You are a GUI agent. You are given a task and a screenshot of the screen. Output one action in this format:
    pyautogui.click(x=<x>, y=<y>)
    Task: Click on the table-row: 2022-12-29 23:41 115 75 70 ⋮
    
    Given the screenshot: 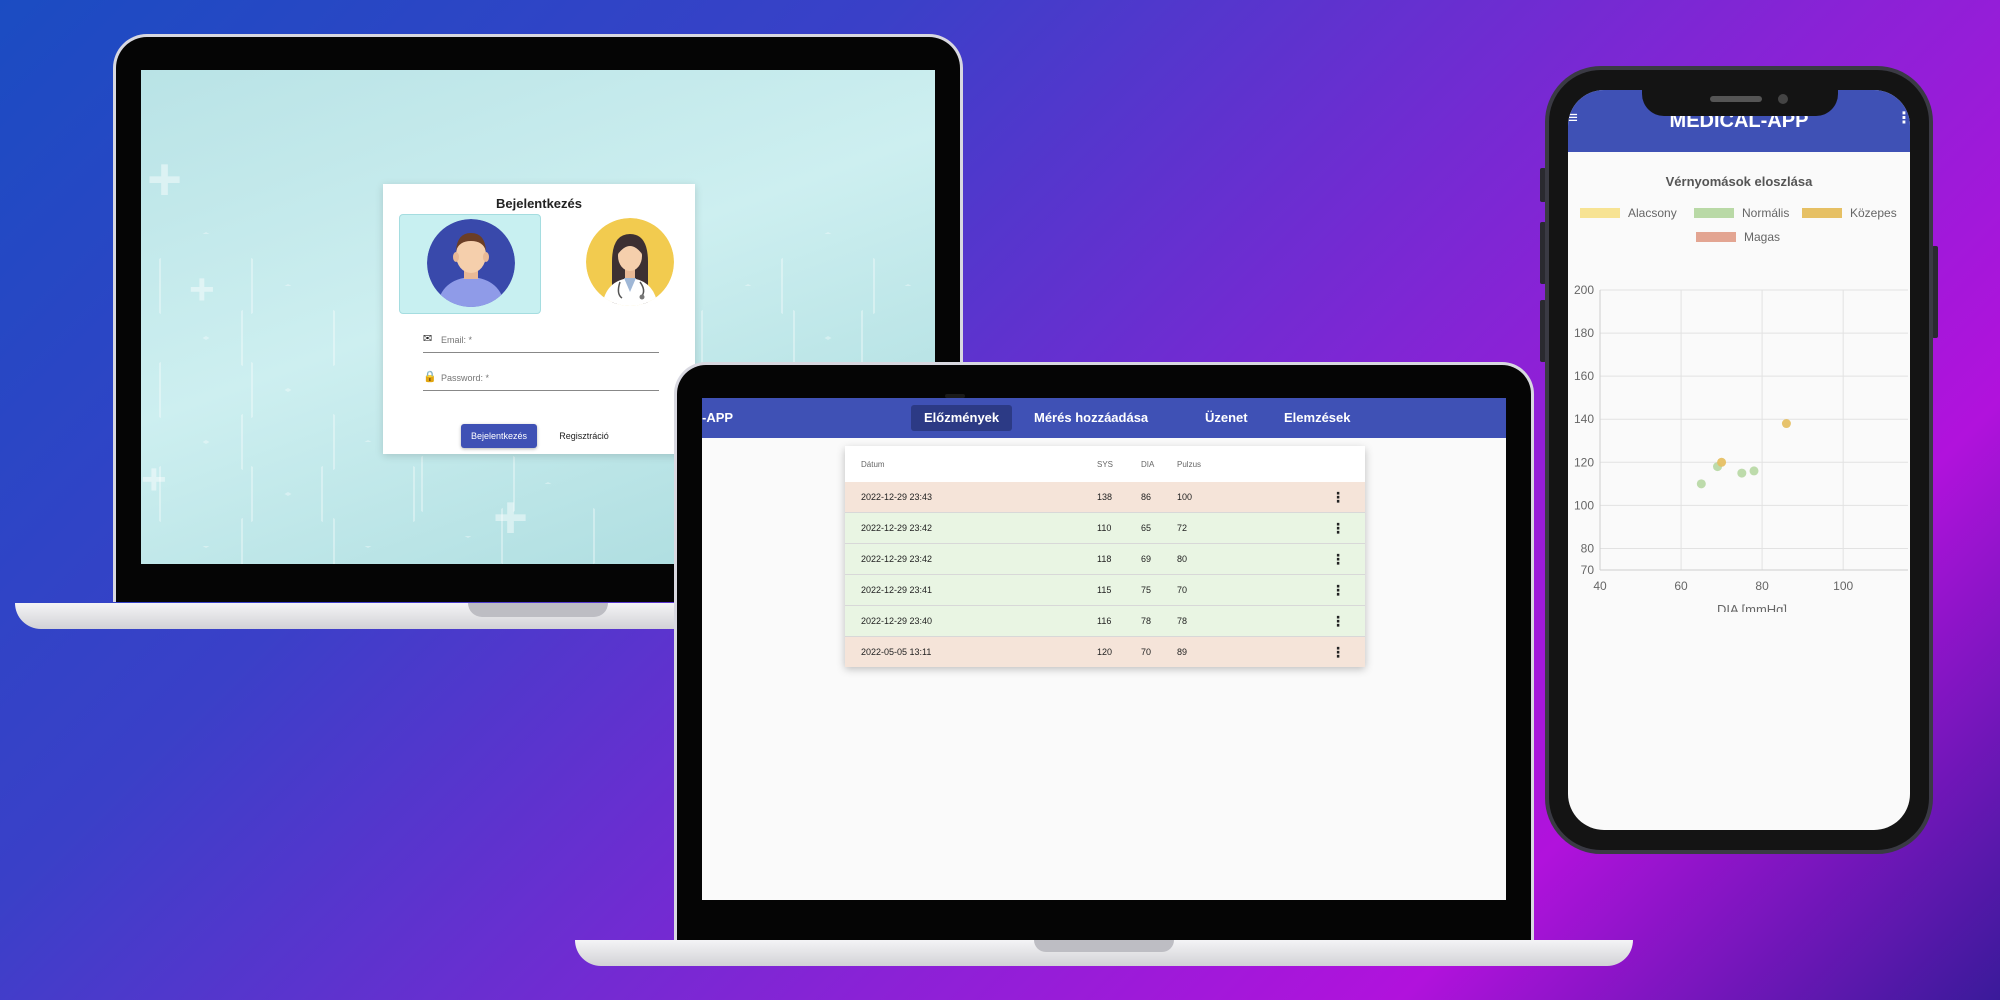 What is the action you would take?
    pyautogui.click(x=1105, y=590)
    